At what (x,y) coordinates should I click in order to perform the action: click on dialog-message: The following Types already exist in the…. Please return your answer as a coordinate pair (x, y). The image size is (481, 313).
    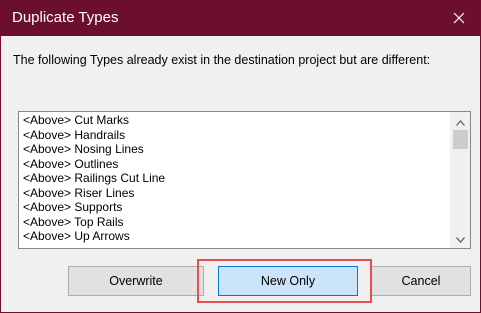
    Looking at the image, I should click on (222, 60).